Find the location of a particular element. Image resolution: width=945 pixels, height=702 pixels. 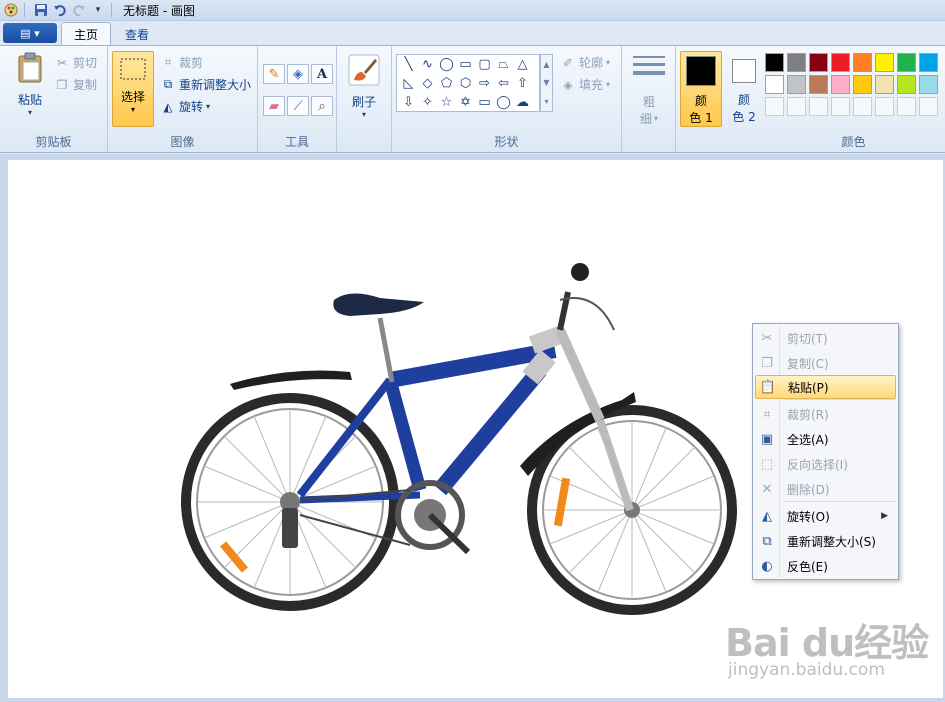

customize-quick-access-icon: ▾ is located at coordinates (98, 10).